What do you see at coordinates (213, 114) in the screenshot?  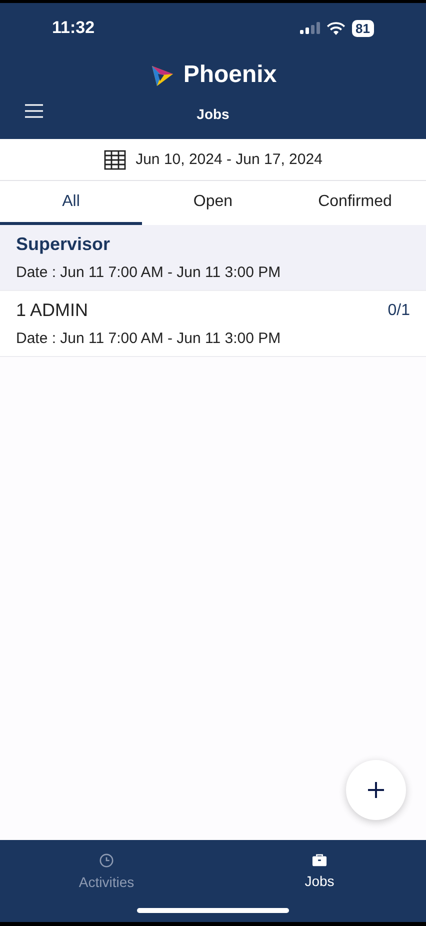 I see `page-title: Jobs` at bounding box center [213, 114].